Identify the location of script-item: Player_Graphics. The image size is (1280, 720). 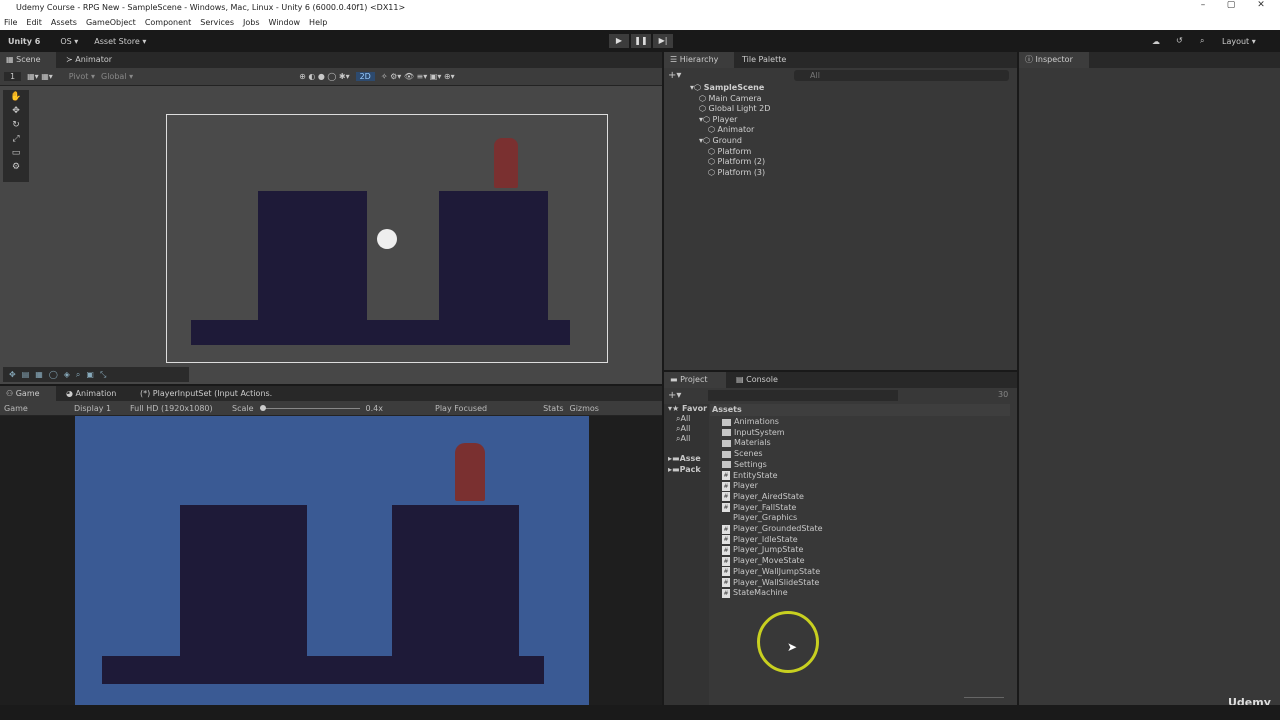
(759, 518).